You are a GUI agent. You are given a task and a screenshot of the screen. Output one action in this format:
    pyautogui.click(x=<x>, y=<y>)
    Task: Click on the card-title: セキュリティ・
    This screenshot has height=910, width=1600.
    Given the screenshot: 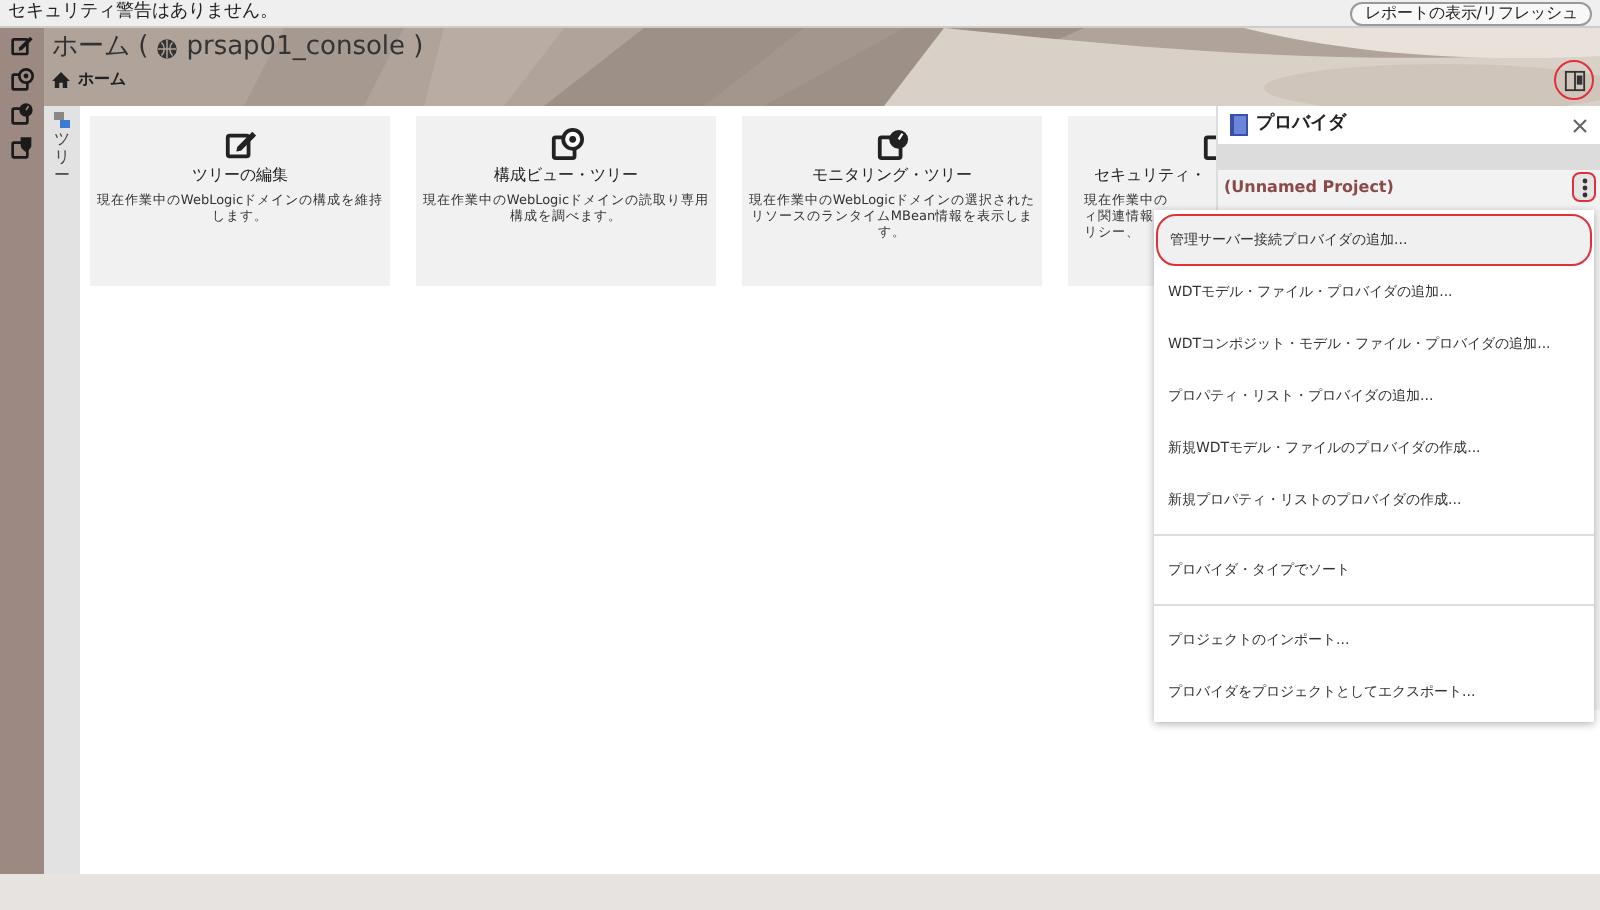 What is the action you would take?
    pyautogui.click(x=1150, y=176)
    